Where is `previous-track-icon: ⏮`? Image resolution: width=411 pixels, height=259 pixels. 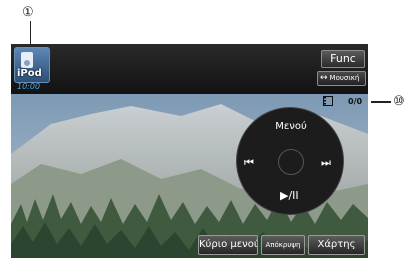
previous-track-icon: ⏮ is located at coordinates (249, 162).